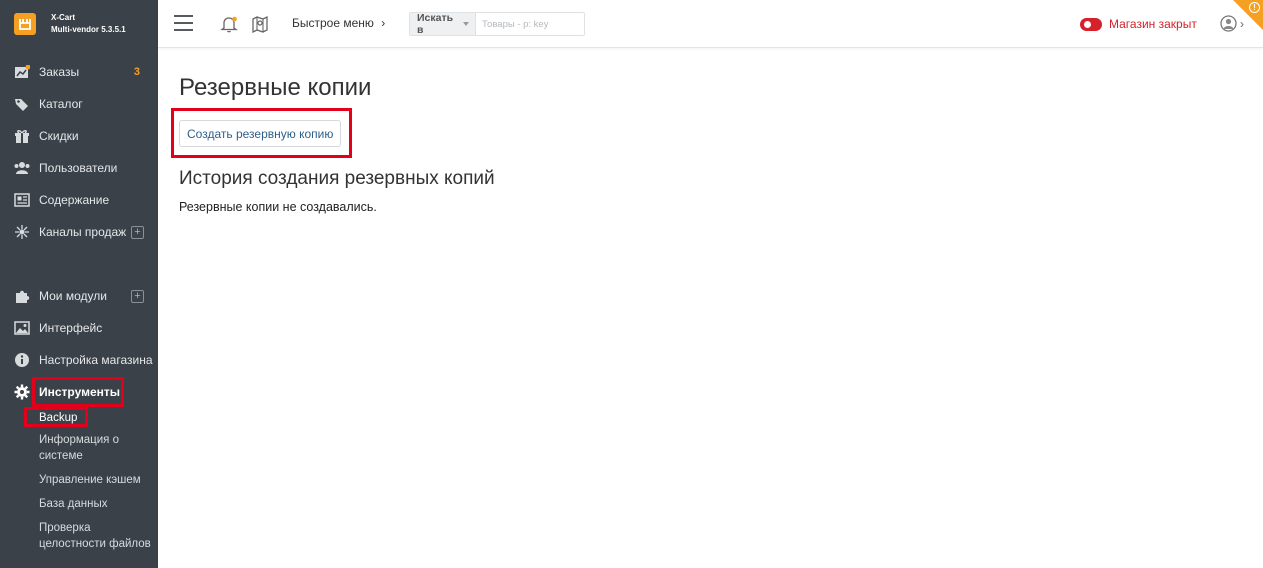  Describe the element at coordinates (1153, 24) in the screenshot. I see `store-status-label: Магазин закрыт` at that location.